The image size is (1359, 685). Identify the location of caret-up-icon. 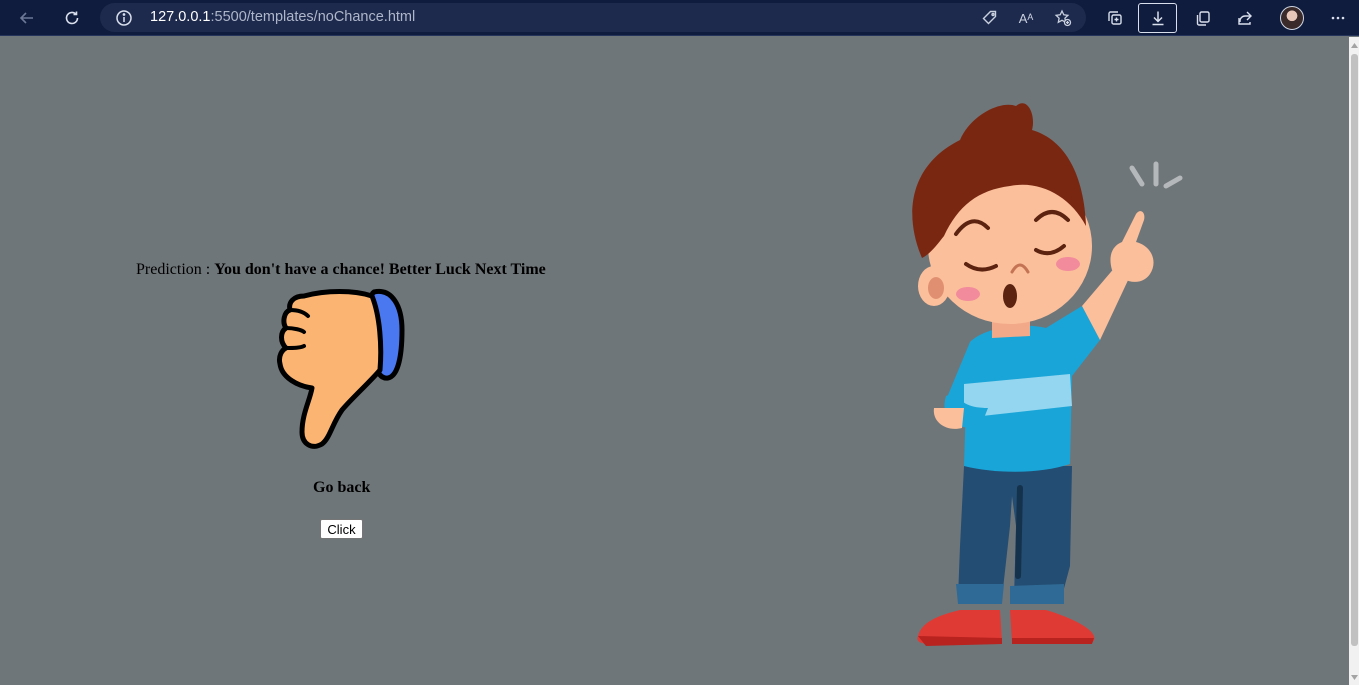
(1354, 45).